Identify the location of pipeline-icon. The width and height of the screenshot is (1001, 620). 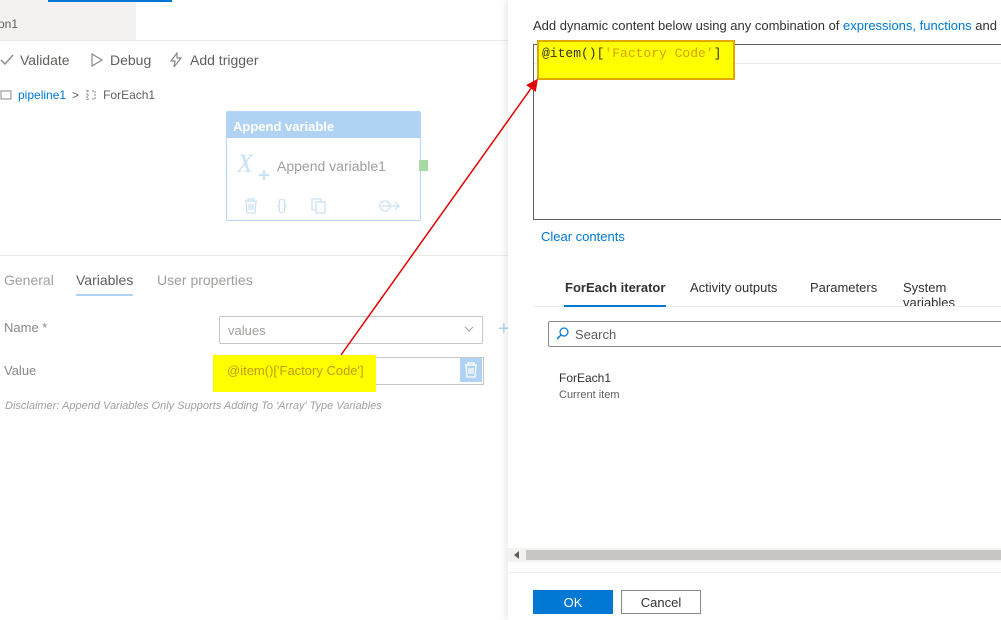
(6, 95).